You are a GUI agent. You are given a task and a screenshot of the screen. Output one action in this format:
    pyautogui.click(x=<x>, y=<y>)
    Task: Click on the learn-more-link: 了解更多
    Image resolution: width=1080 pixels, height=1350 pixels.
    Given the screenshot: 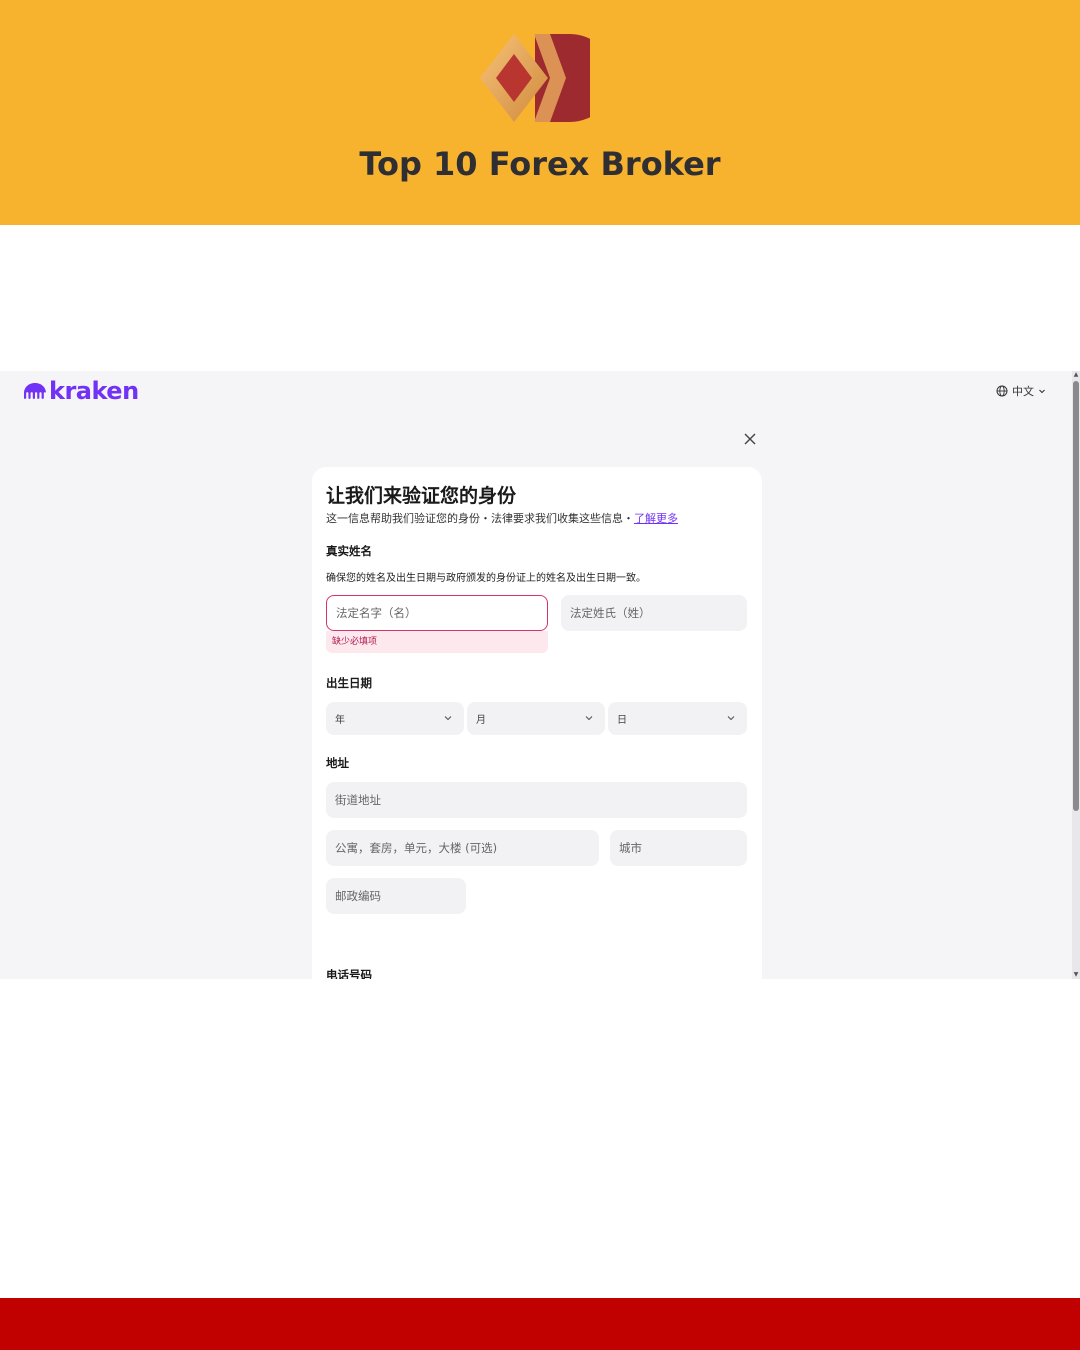 What is the action you would take?
    pyautogui.click(x=656, y=518)
    